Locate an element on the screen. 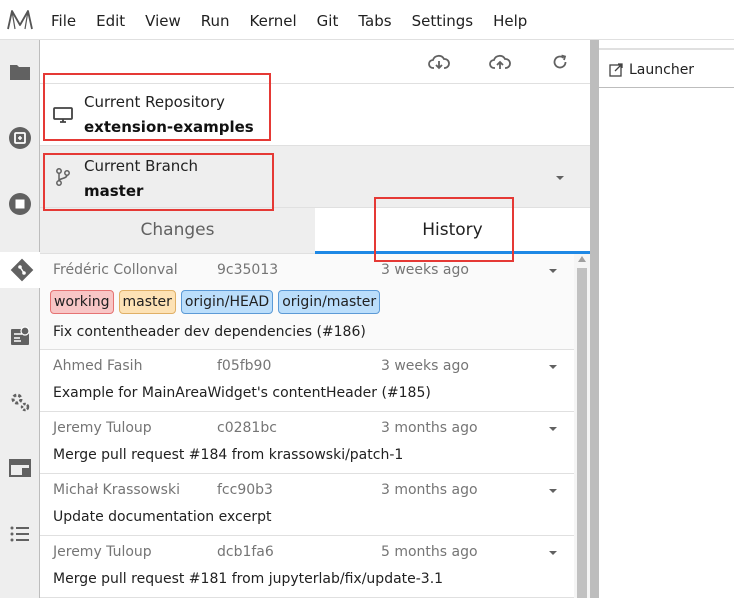 The height and width of the screenshot is (598, 734). scrollbar is located at coordinates (582, 426).